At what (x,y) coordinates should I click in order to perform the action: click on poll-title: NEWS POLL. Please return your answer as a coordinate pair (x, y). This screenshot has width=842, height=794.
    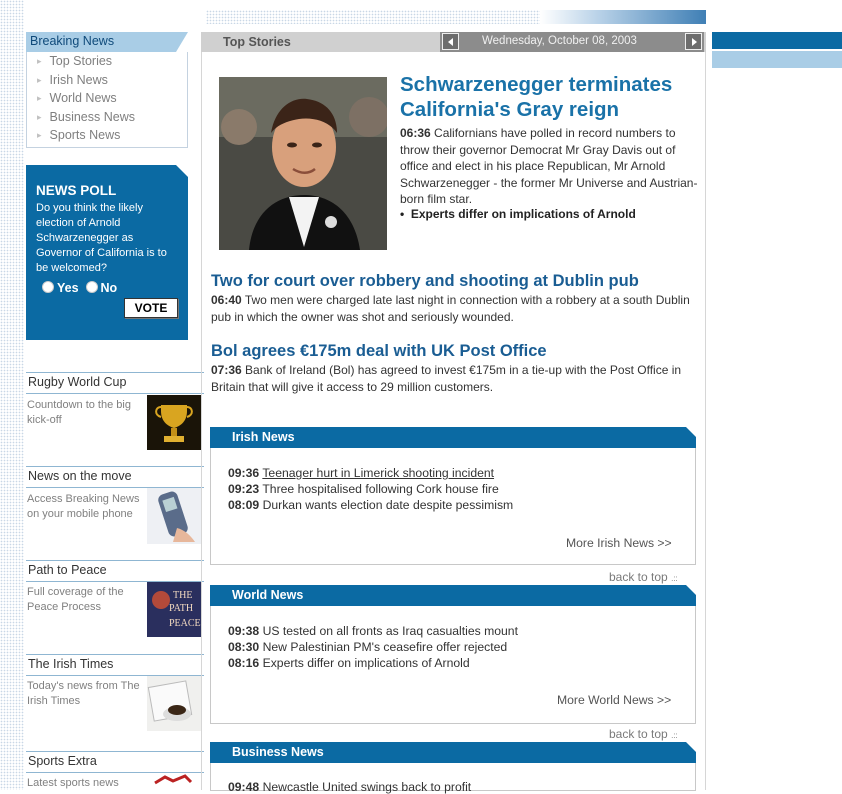
    Looking at the image, I should click on (76, 190).